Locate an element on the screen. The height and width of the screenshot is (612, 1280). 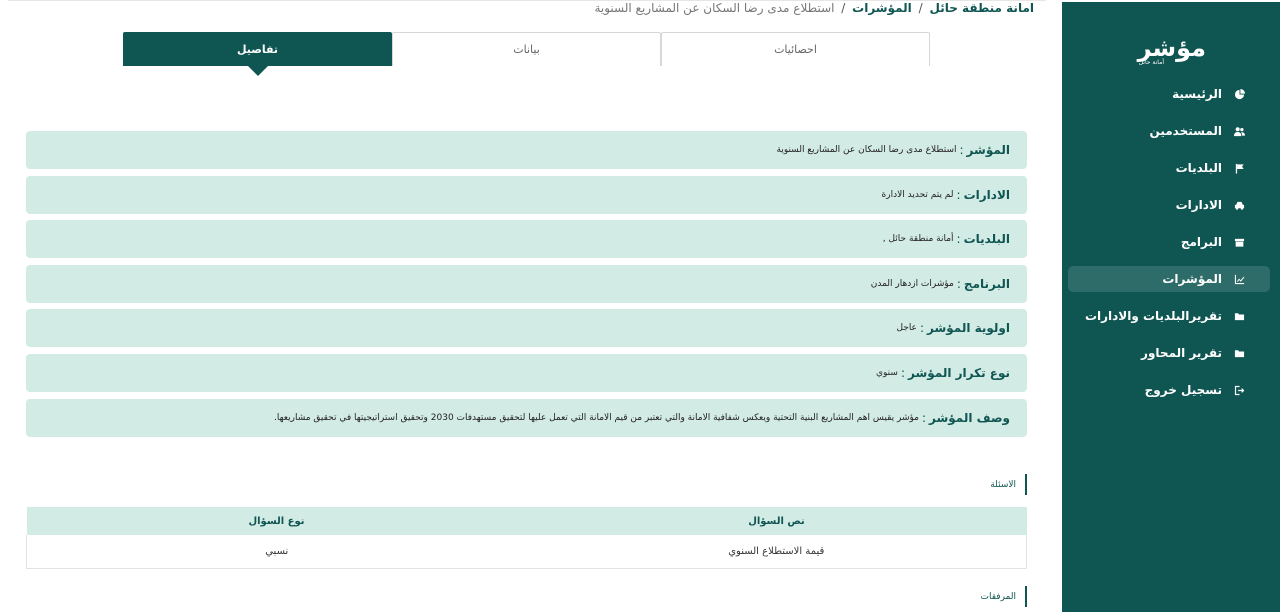
detail-value: عاجل is located at coordinates (906, 328).